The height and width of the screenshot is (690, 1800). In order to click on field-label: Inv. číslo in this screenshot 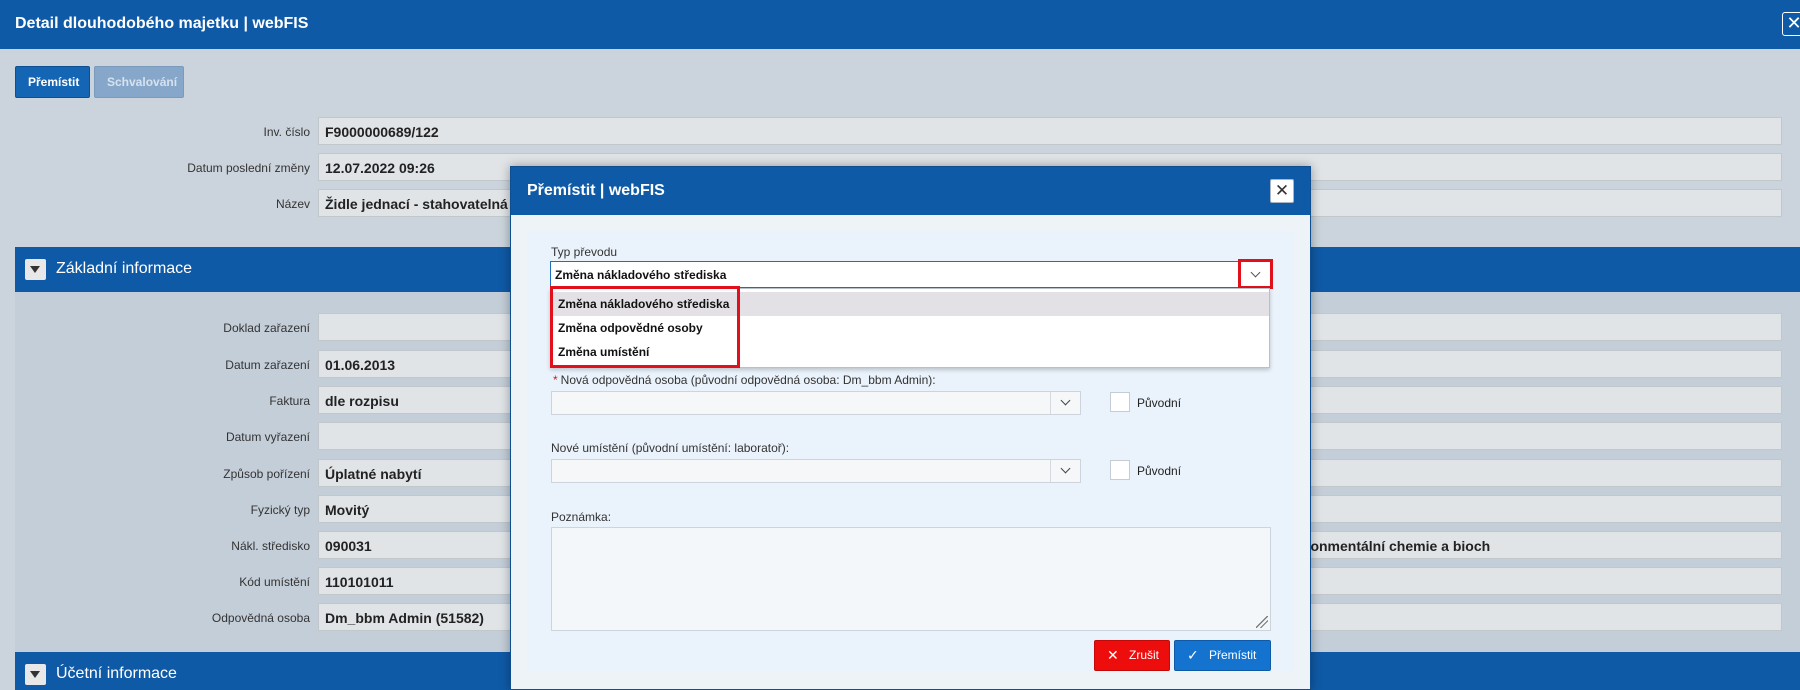, I will do `click(286, 132)`.